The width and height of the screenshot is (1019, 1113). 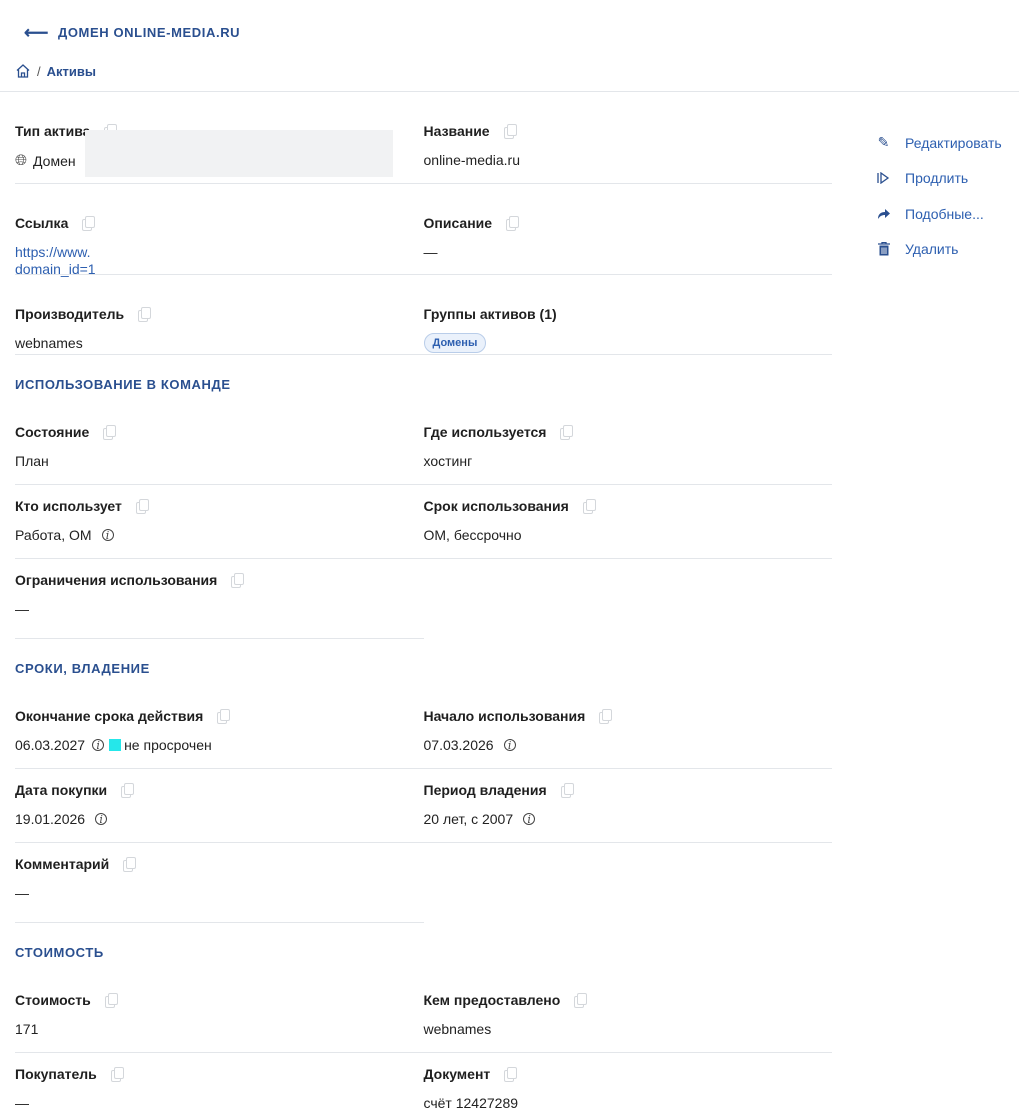 I want to click on field-value: online-media.ru, so click(x=472, y=160).